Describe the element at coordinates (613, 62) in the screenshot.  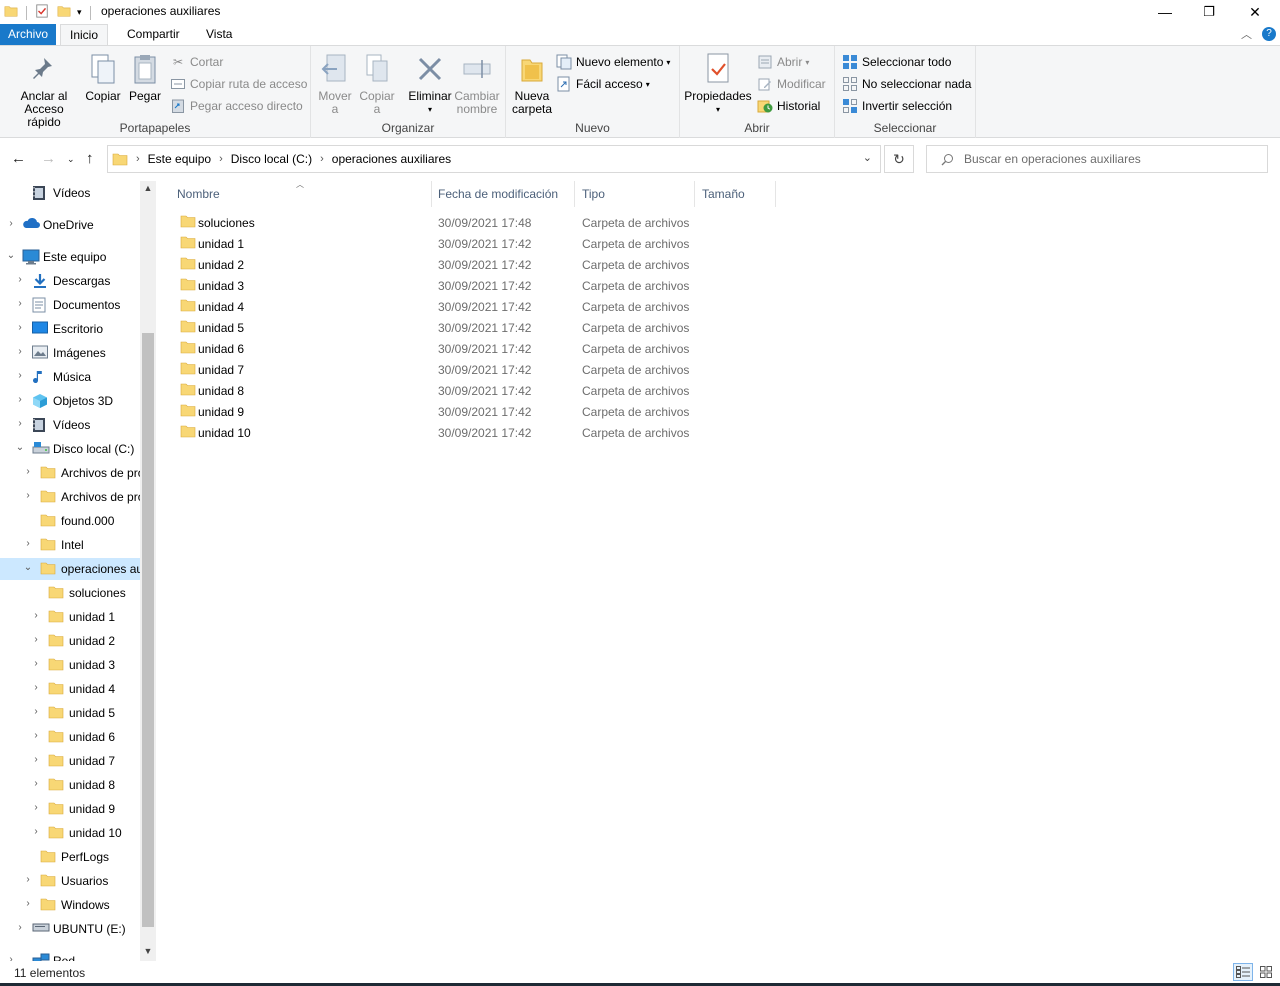
I see `new-item-button: Nuevo elemento ▾` at that location.